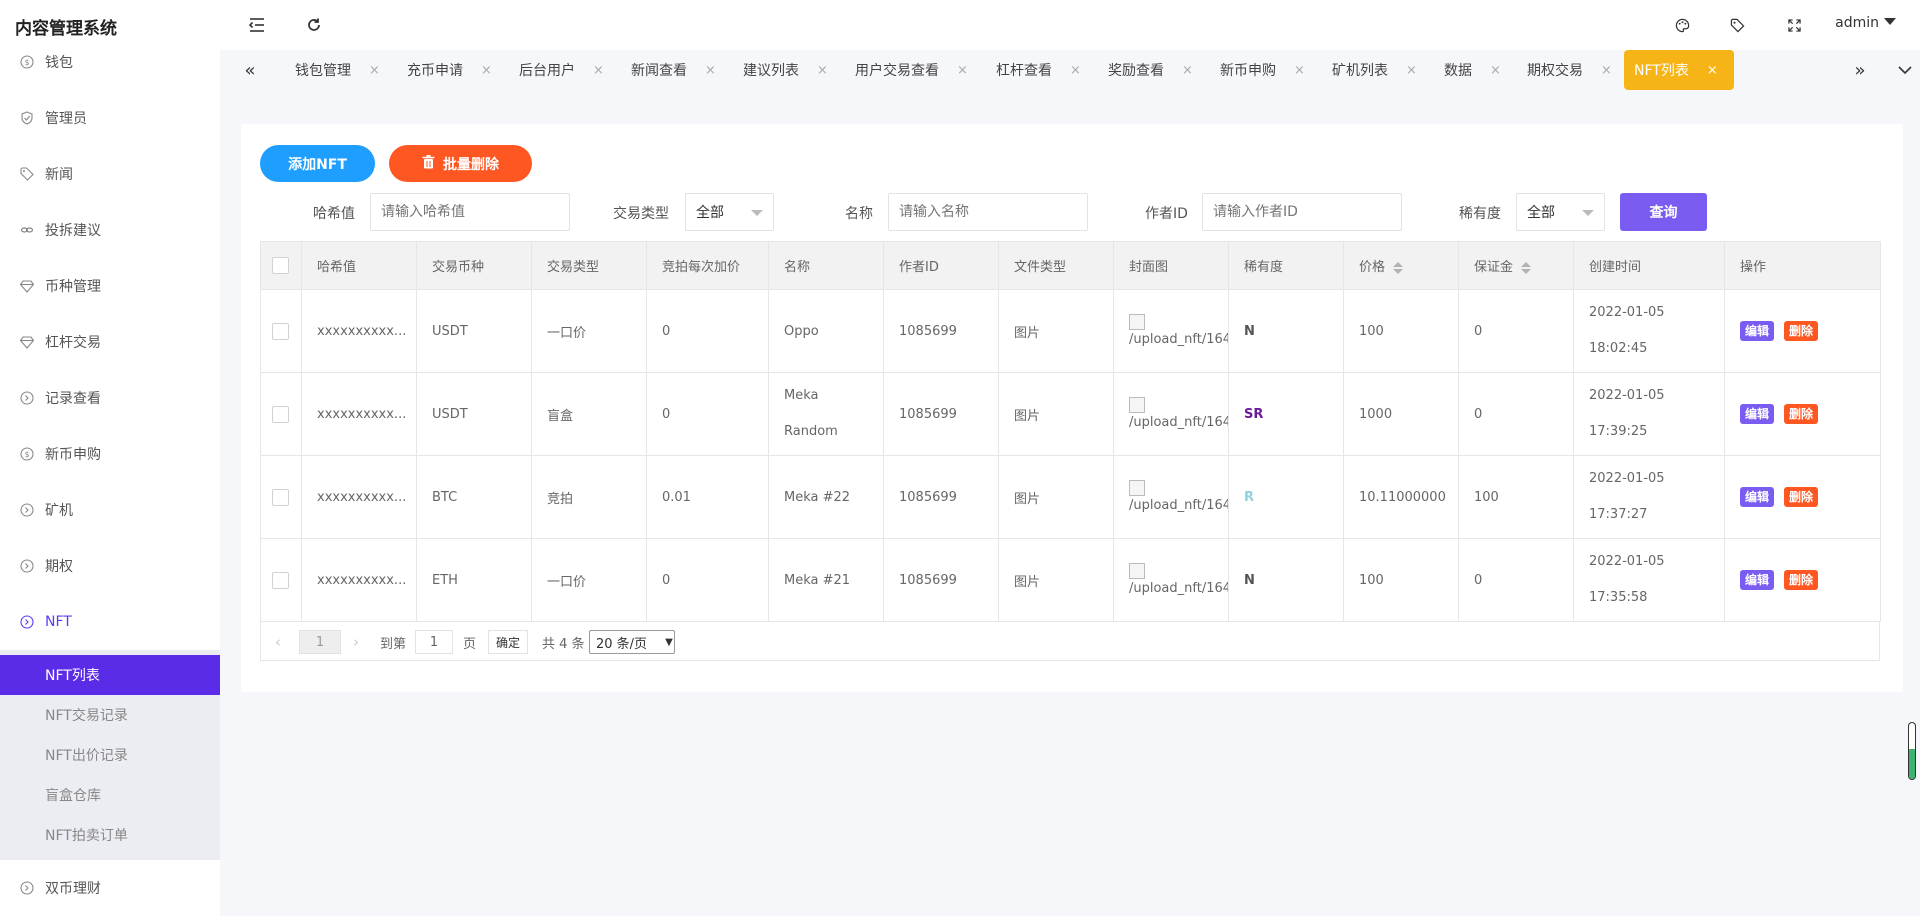  I want to click on sidebar-item-dual-coin: 双币理财, so click(110, 888).